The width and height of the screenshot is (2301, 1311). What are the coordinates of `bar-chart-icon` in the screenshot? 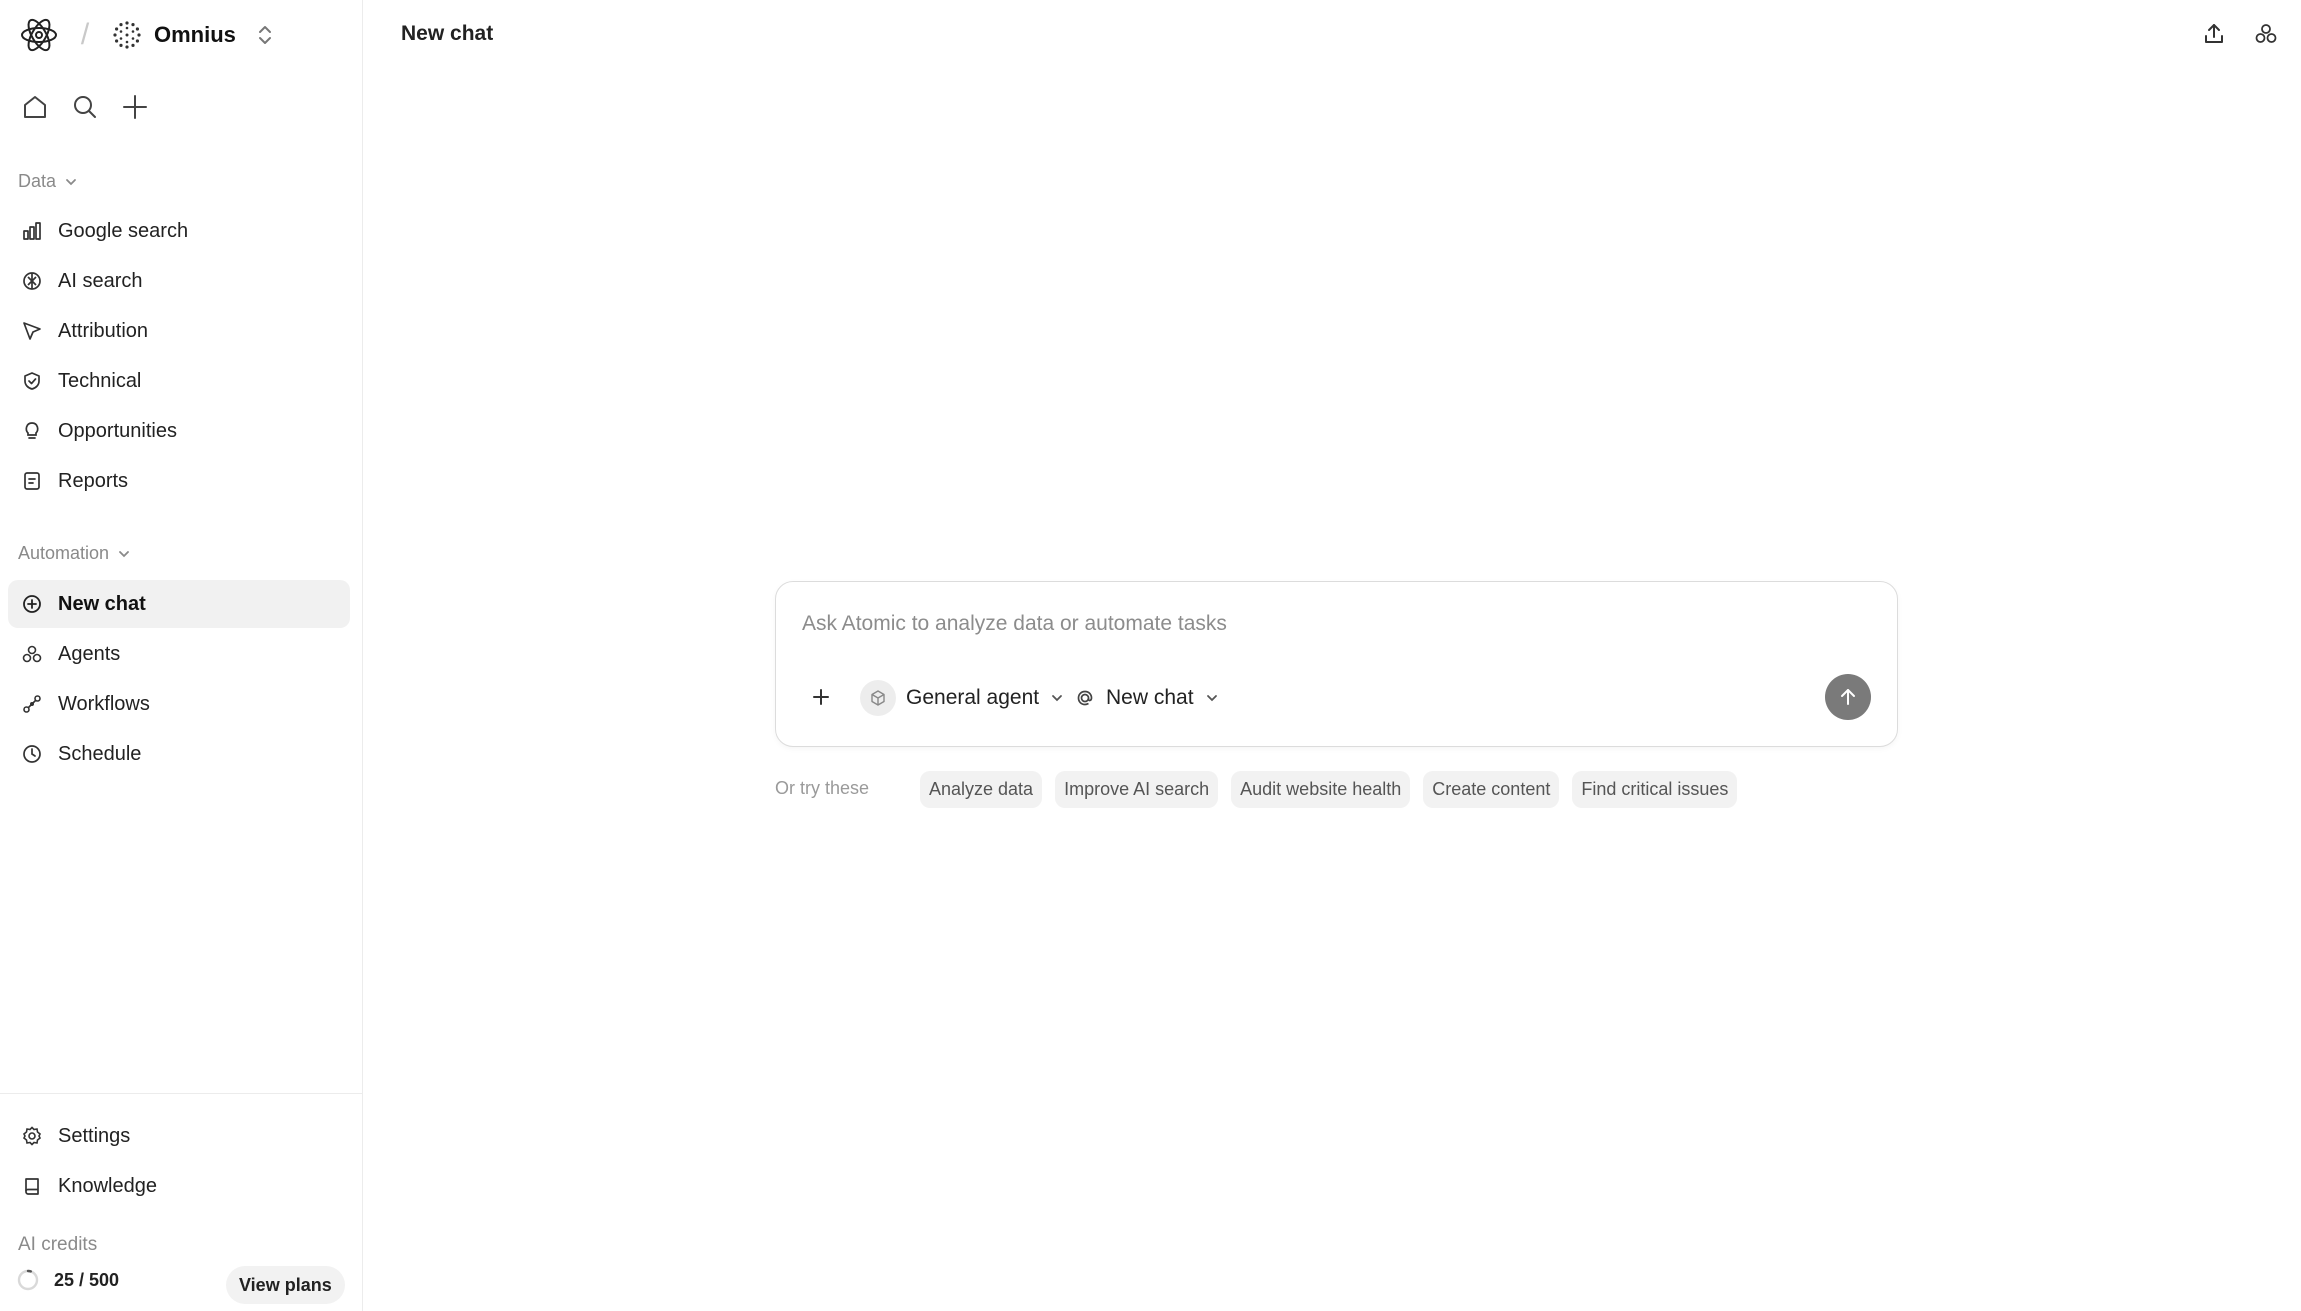 It's located at (32, 231).